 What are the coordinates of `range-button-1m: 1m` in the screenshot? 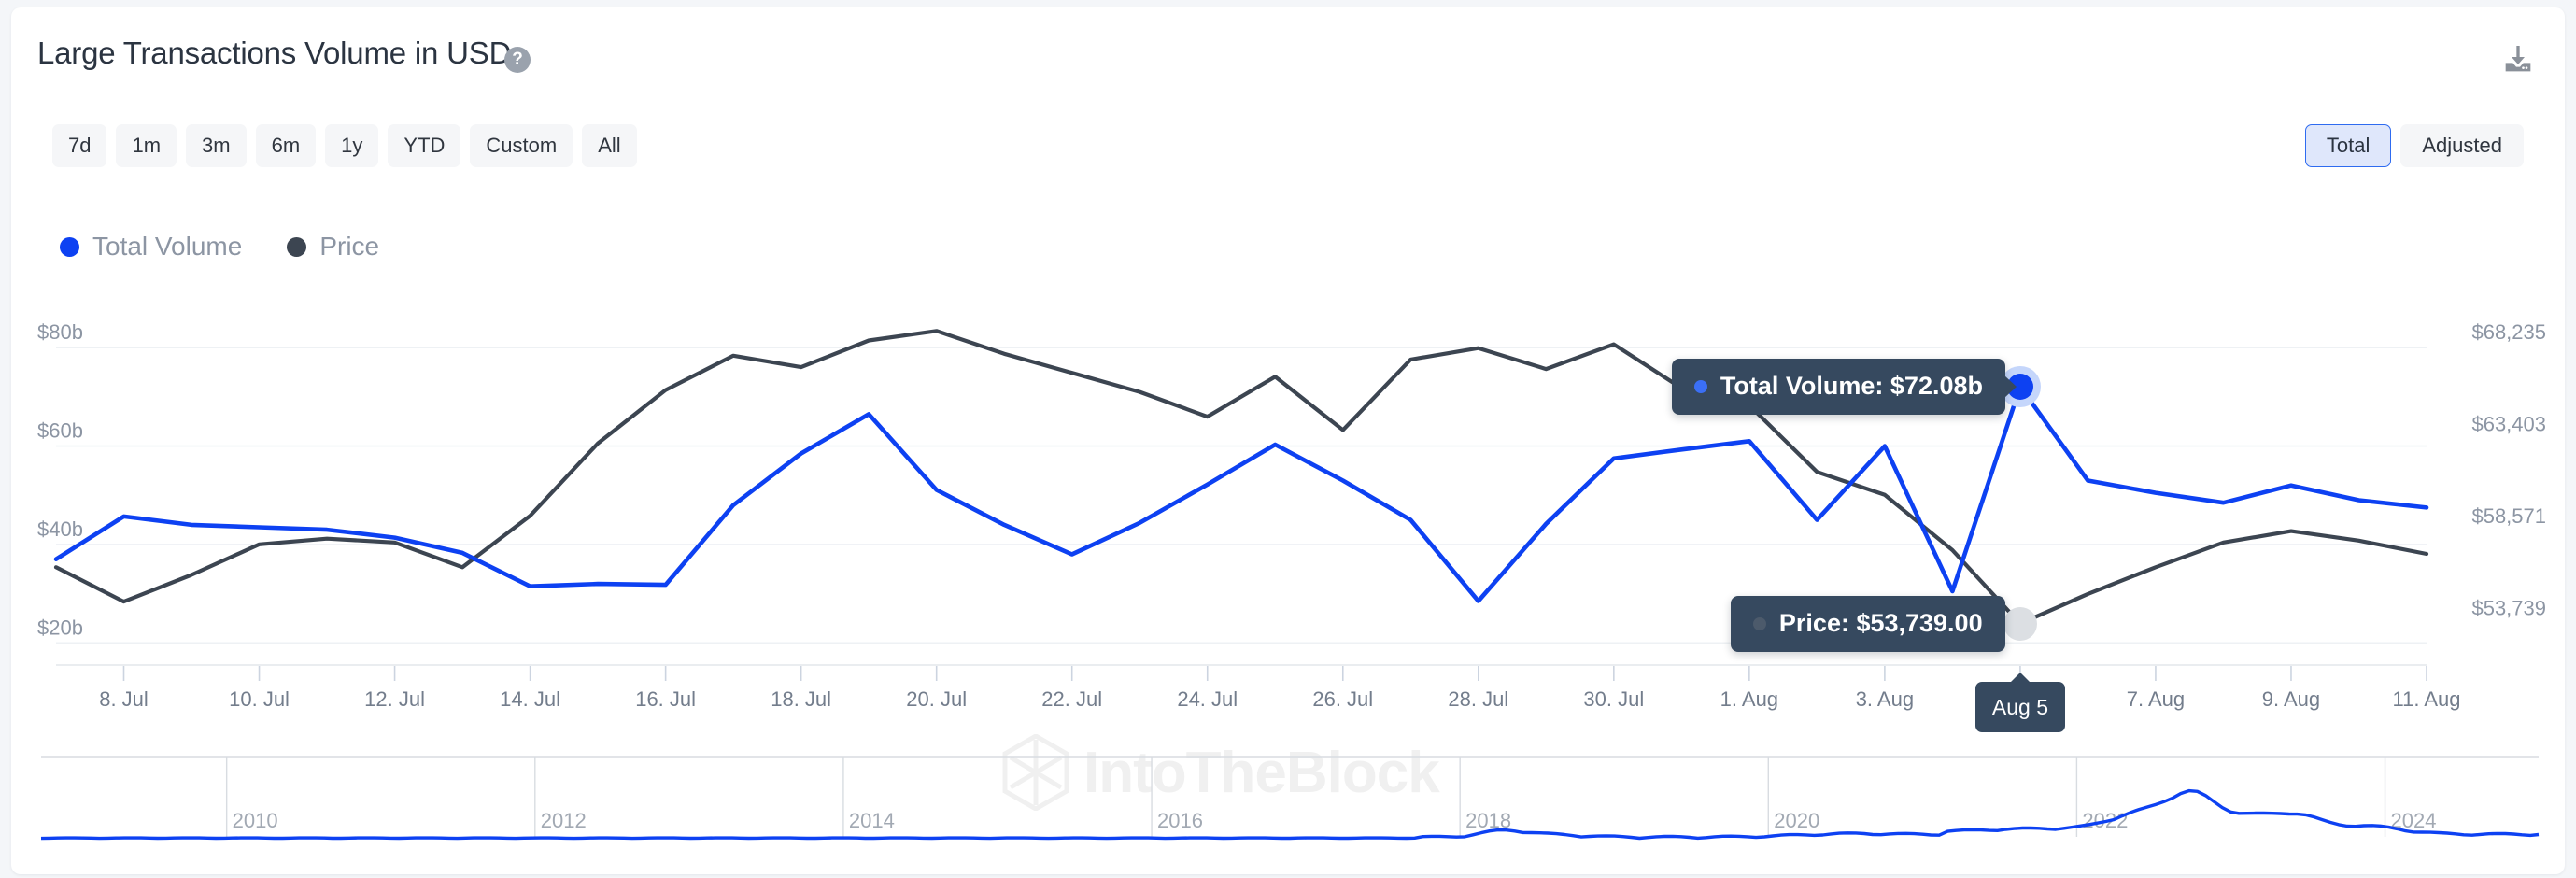 It's located at (146, 145).